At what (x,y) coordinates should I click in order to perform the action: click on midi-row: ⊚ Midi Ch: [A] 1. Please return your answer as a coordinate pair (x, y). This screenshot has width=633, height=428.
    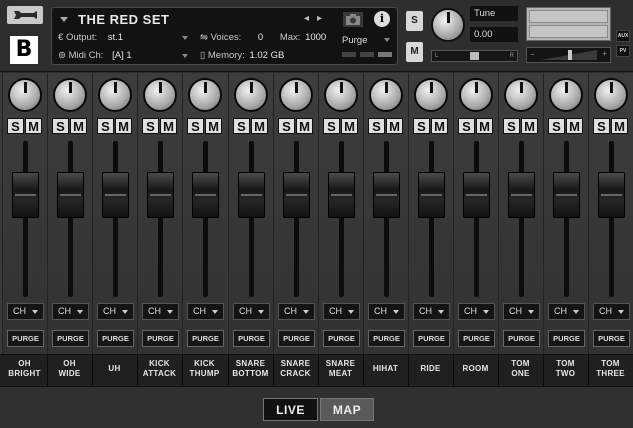
    Looking at the image, I should click on (95, 55).